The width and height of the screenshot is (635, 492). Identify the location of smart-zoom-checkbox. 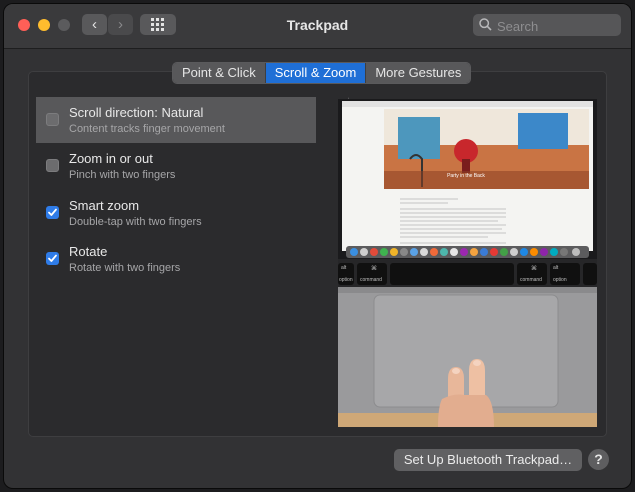
(52, 212).